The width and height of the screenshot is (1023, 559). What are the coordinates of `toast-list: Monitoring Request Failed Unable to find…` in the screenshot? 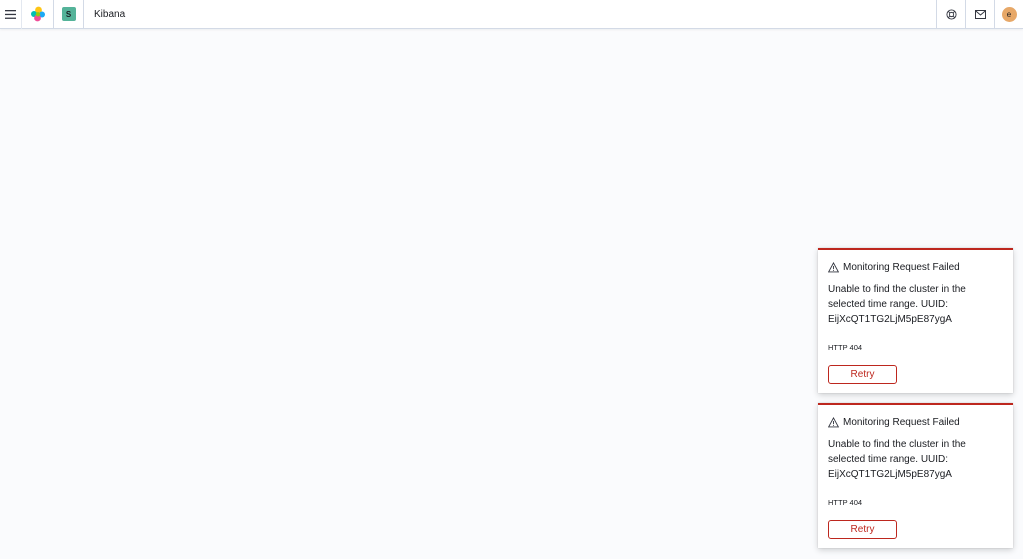 It's located at (915, 403).